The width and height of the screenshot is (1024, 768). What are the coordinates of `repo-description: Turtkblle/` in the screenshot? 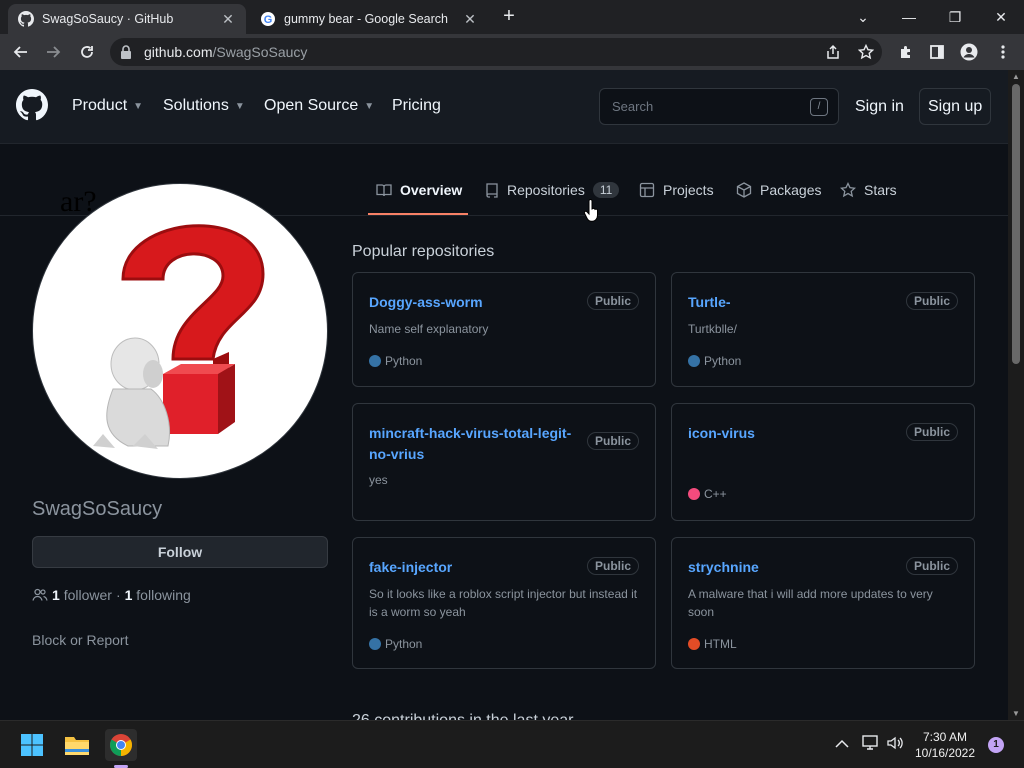 It's located at (712, 329).